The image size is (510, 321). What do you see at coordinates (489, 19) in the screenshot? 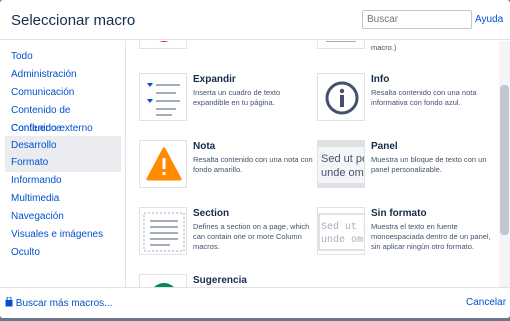
I see `help-link: Ayuda` at bounding box center [489, 19].